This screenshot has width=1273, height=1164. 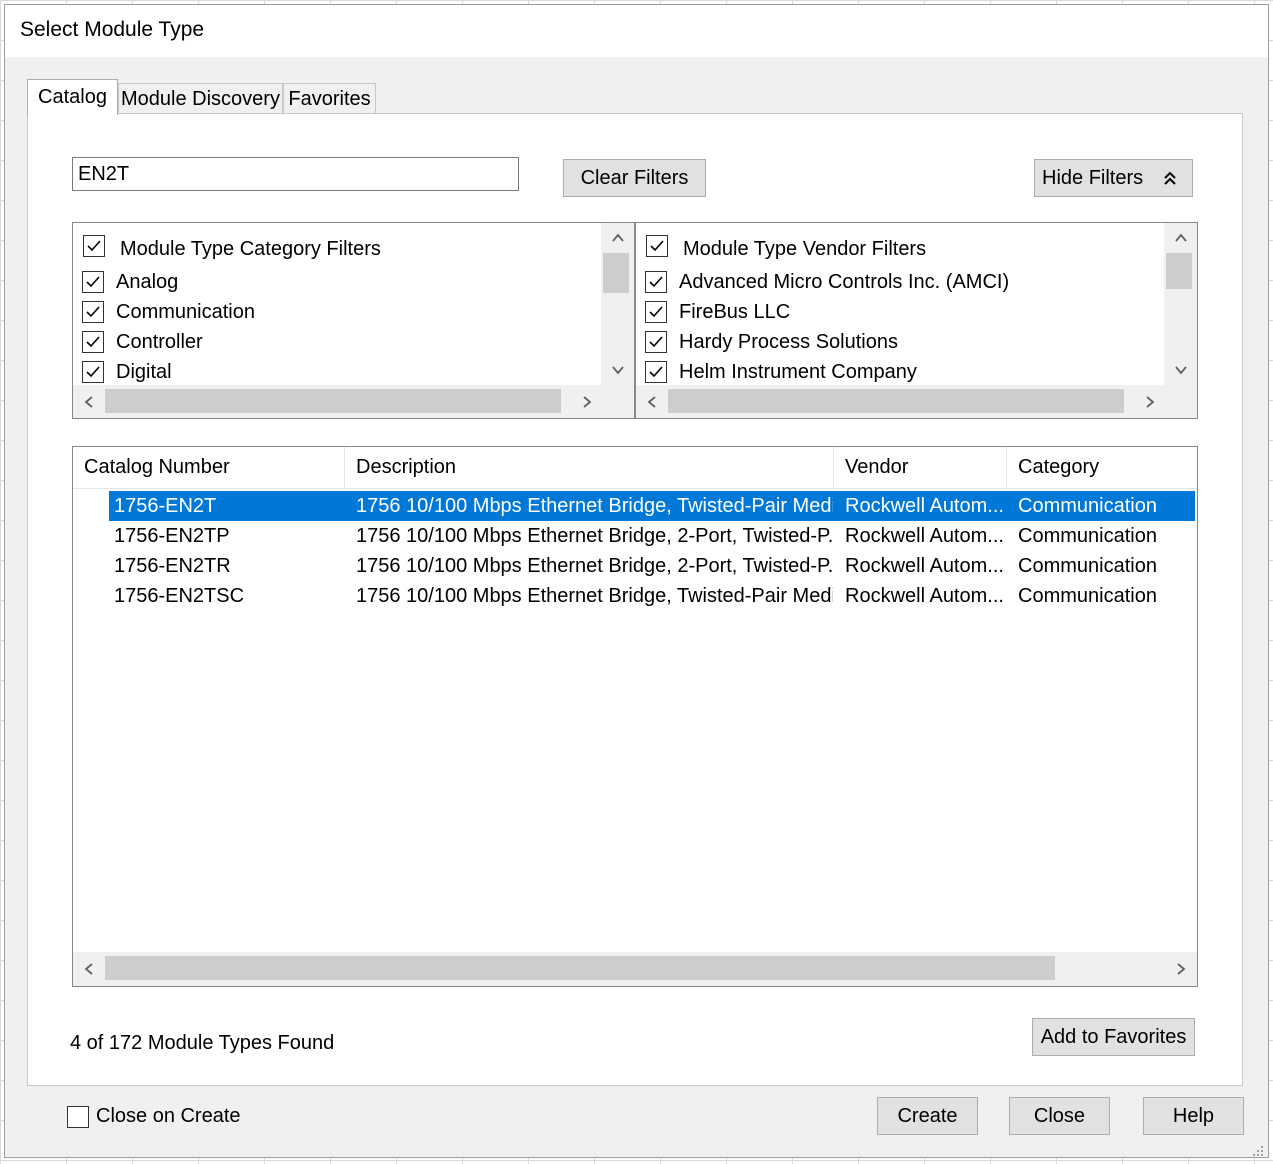 What do you see at coordinates (1258, 1148) in the screenshot?
I see `resize-grip-icon` at bounding box center [1258, 1148].